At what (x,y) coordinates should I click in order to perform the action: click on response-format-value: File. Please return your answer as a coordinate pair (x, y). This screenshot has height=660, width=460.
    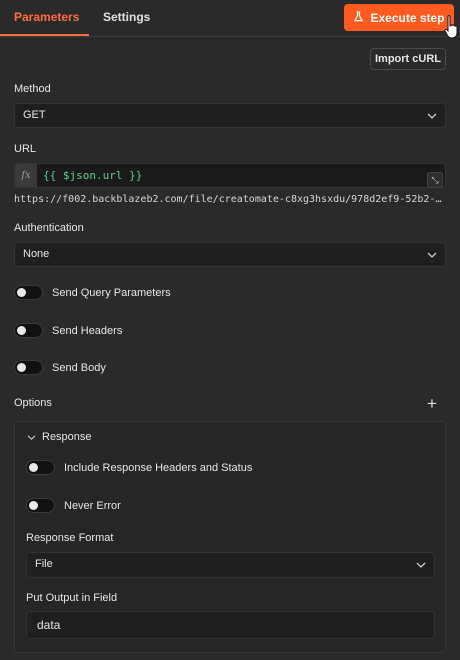
    Looking at the image, I should click on (44, 564).